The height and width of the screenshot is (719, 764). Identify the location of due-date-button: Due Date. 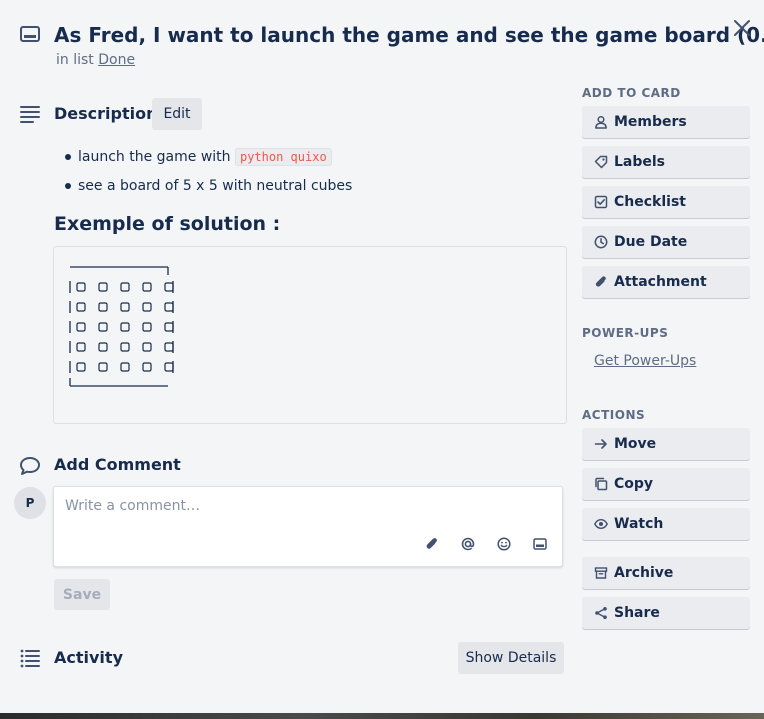
(666, 242).